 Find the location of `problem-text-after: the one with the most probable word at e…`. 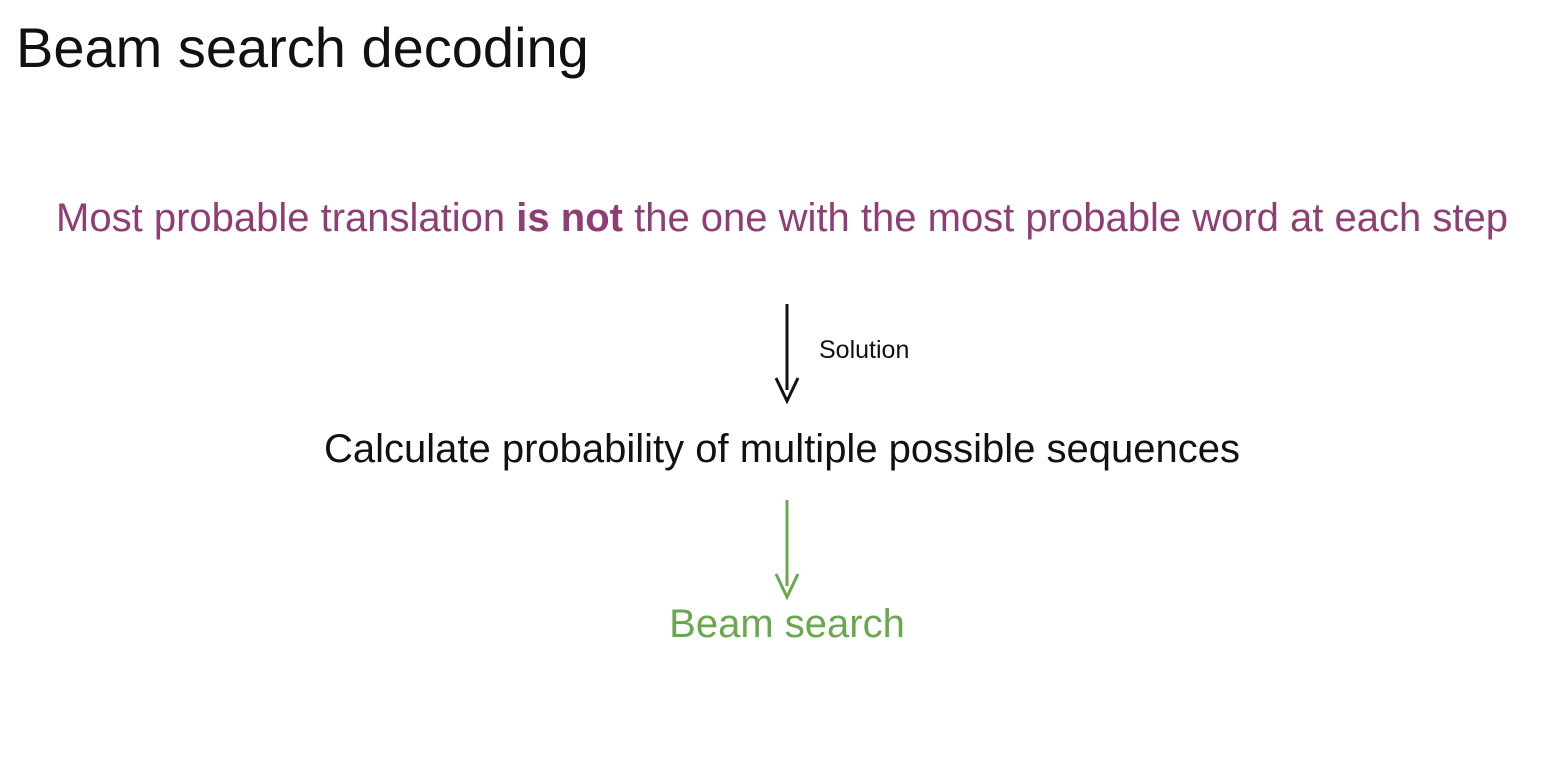

problem-text-after: the one with the most probable word at e… is located at coordinates (1065, 218).